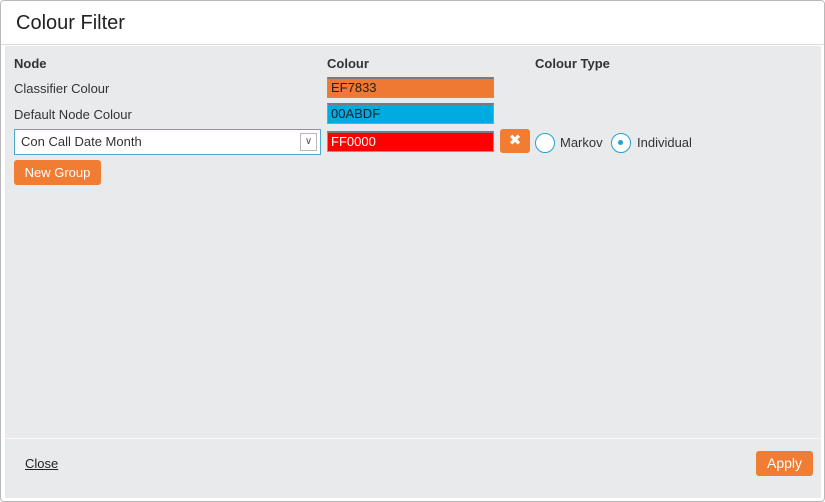 This screenshot has height=502, width=825. What do you see at coordinates (410, 113) in the screenshot?
I see `default-node-colour-input: 00ABDF` at bounding box center [410, 113].